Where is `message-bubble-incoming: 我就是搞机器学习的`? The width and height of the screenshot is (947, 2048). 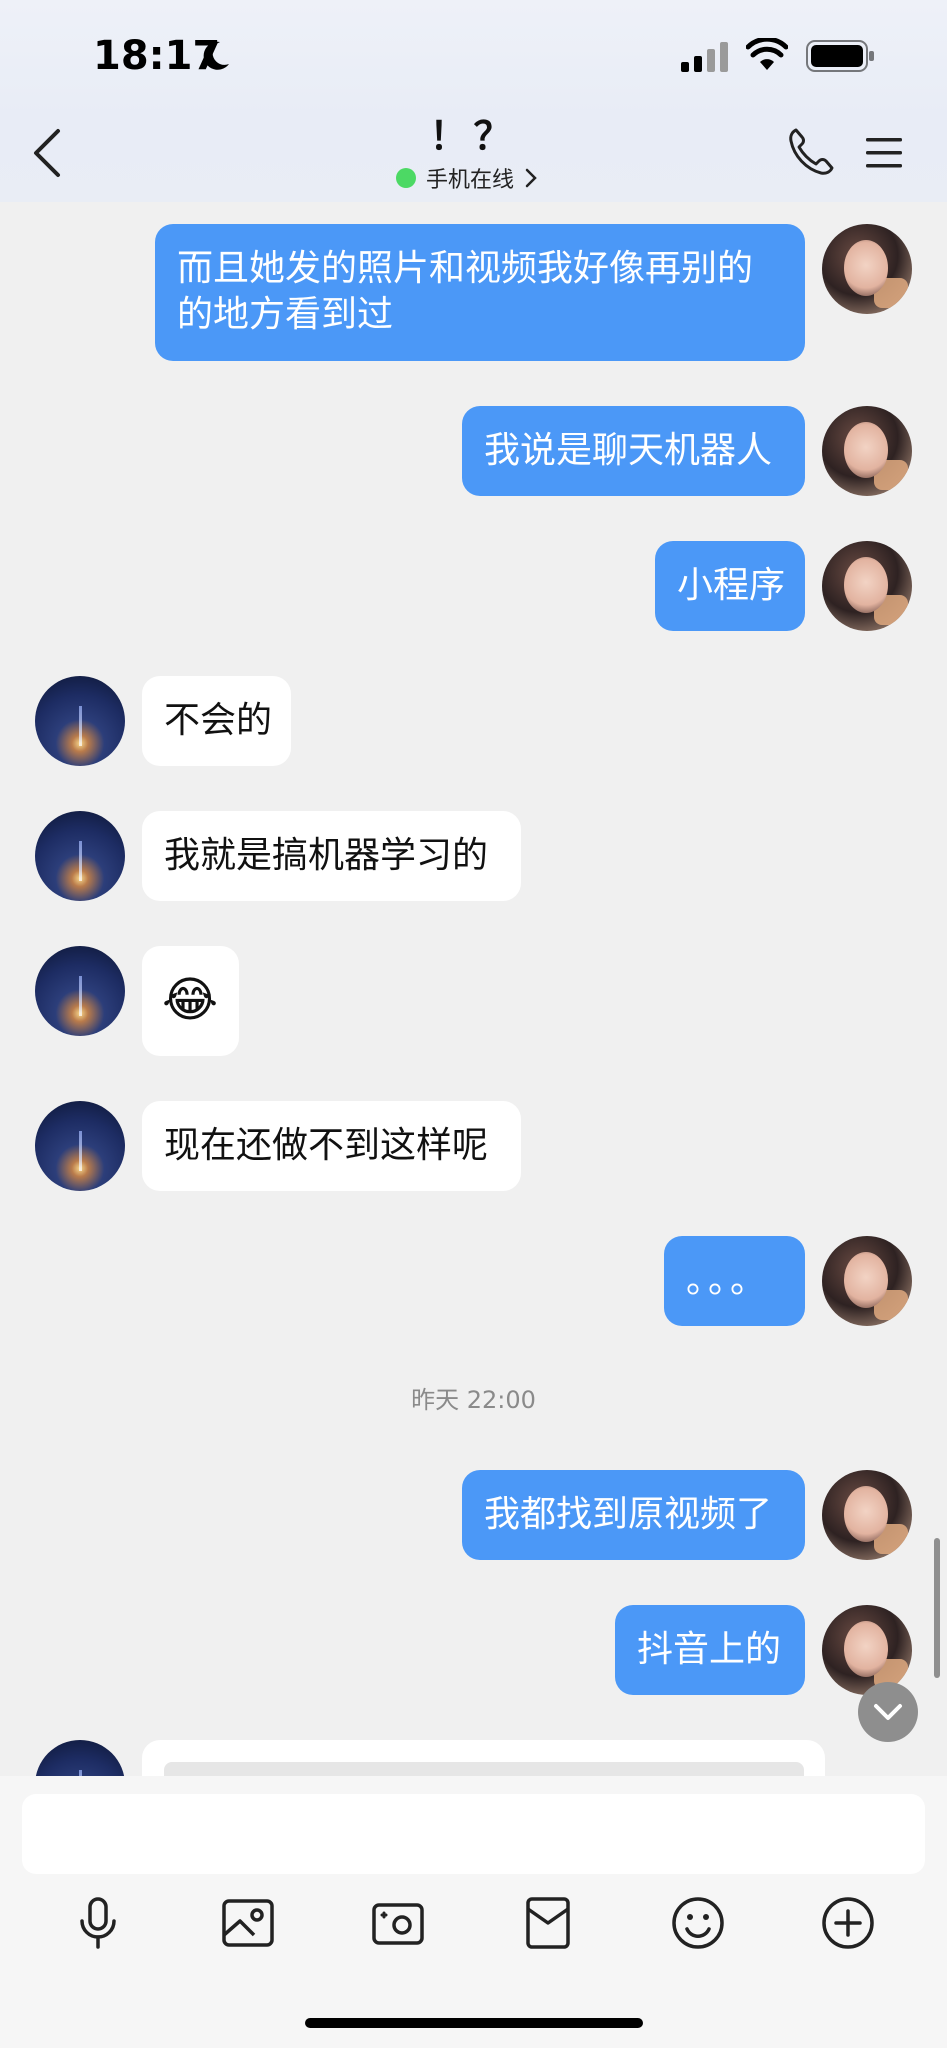 message-bubble-incoming: 我就是搞机器学习的 is located at coordinates (331, 856).